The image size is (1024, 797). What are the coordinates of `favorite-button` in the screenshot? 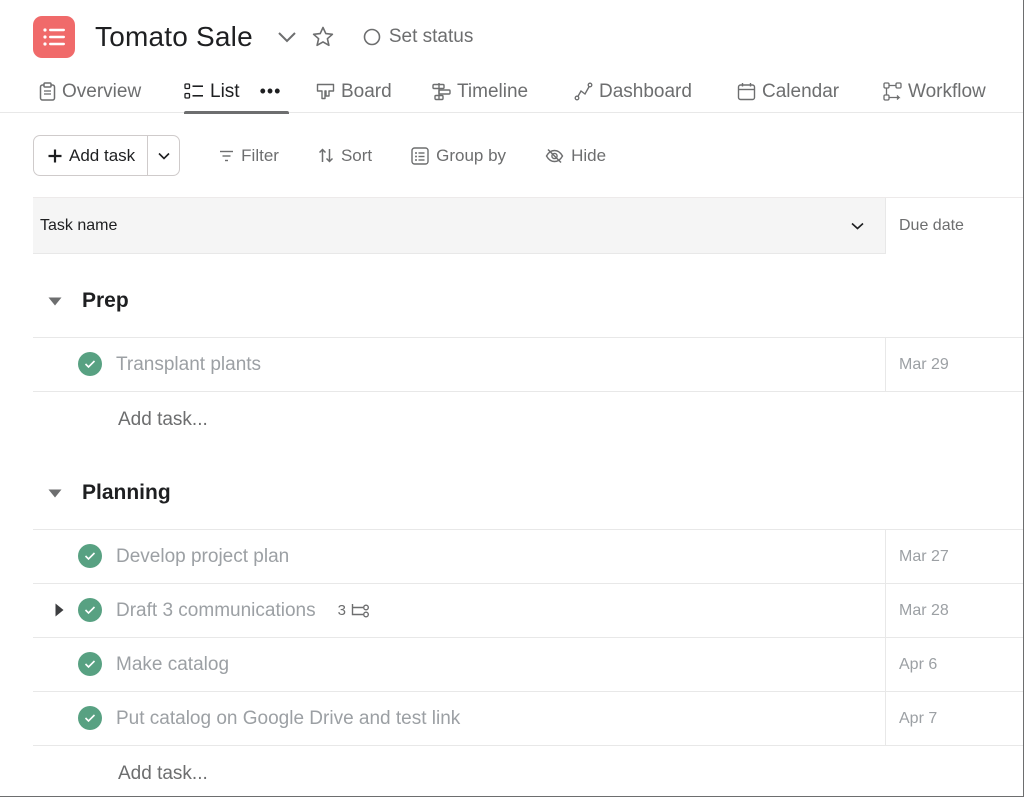 It's located at (323, 37).